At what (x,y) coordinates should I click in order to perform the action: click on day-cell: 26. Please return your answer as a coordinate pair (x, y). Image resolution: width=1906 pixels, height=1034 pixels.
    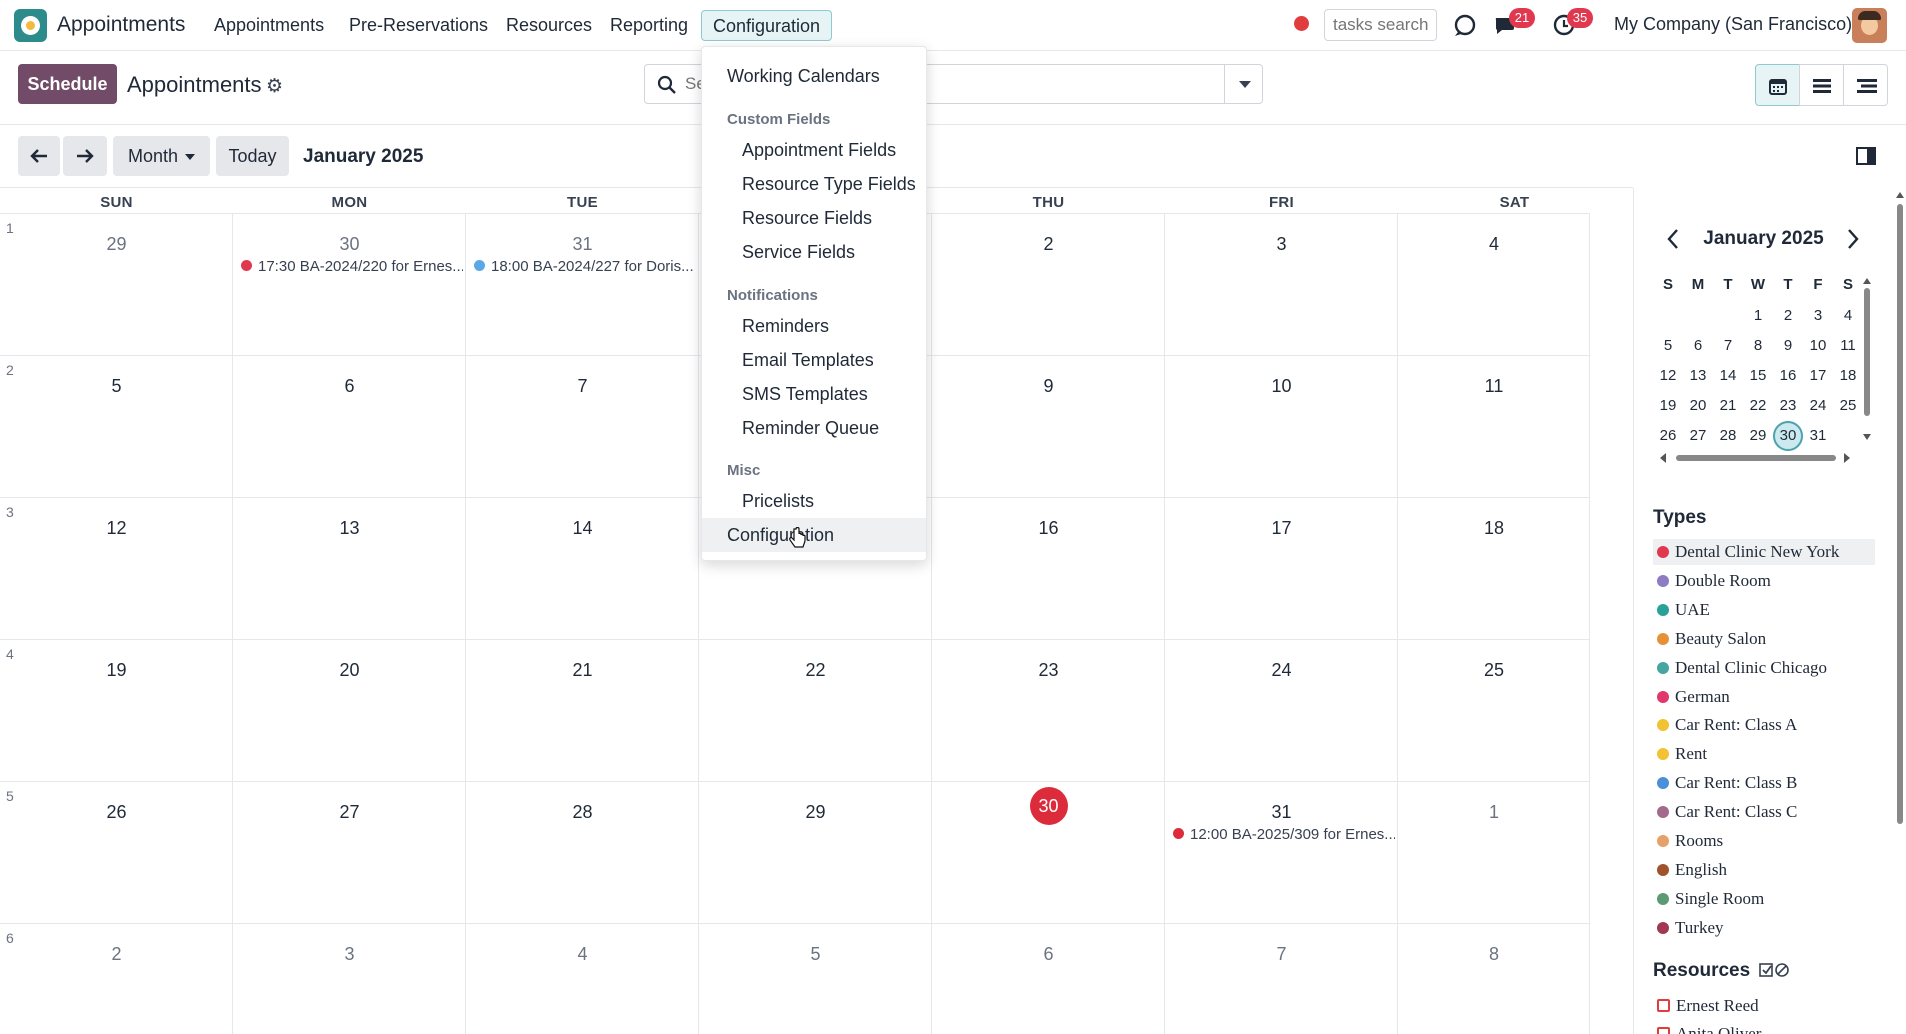
    Looking at the image, I should click on (116, 852).